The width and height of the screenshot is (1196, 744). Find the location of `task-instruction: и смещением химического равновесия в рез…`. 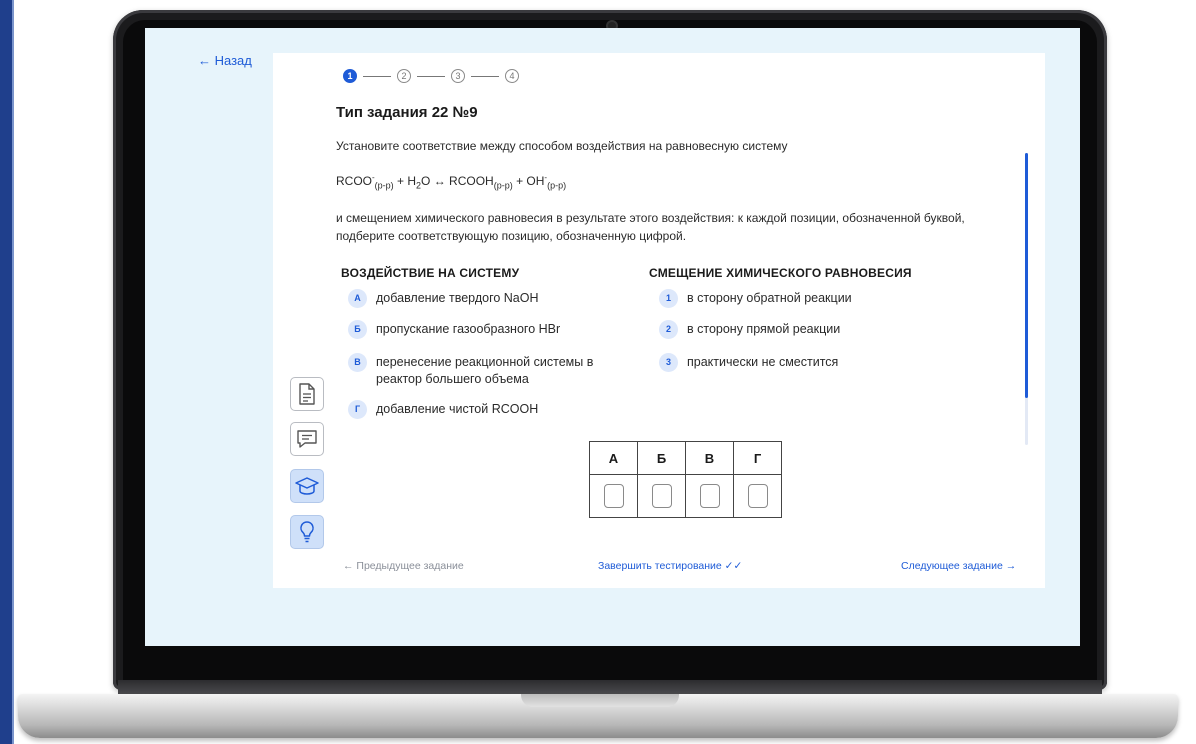

task-instruction: и смещением химического равновесия в рез… is located at coordinates (650, 227).